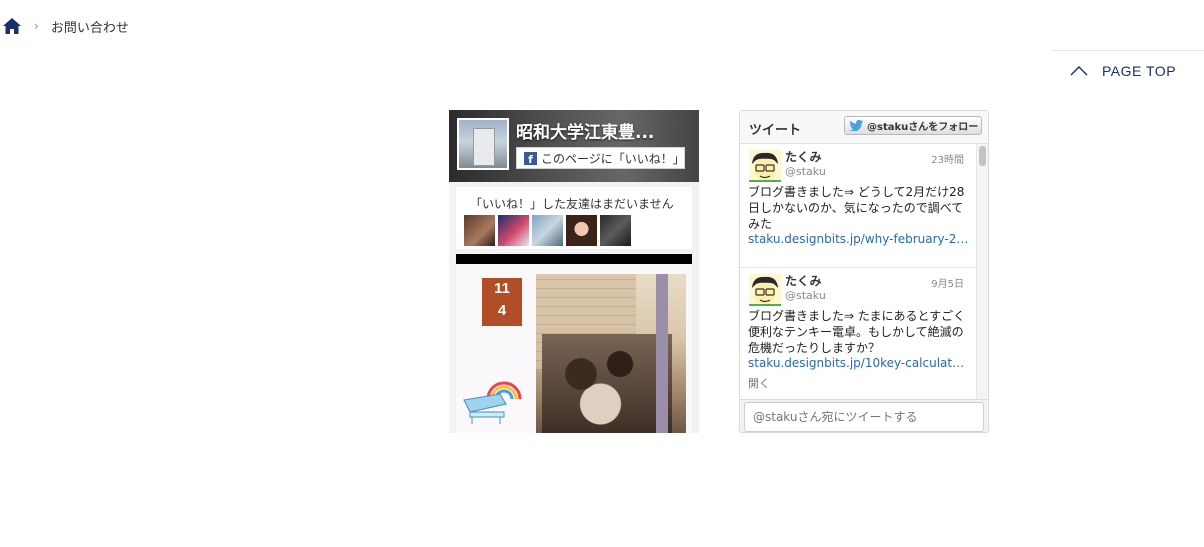 The image size is (1204, 547). I want to click on tweet-input, so click(864, 417).